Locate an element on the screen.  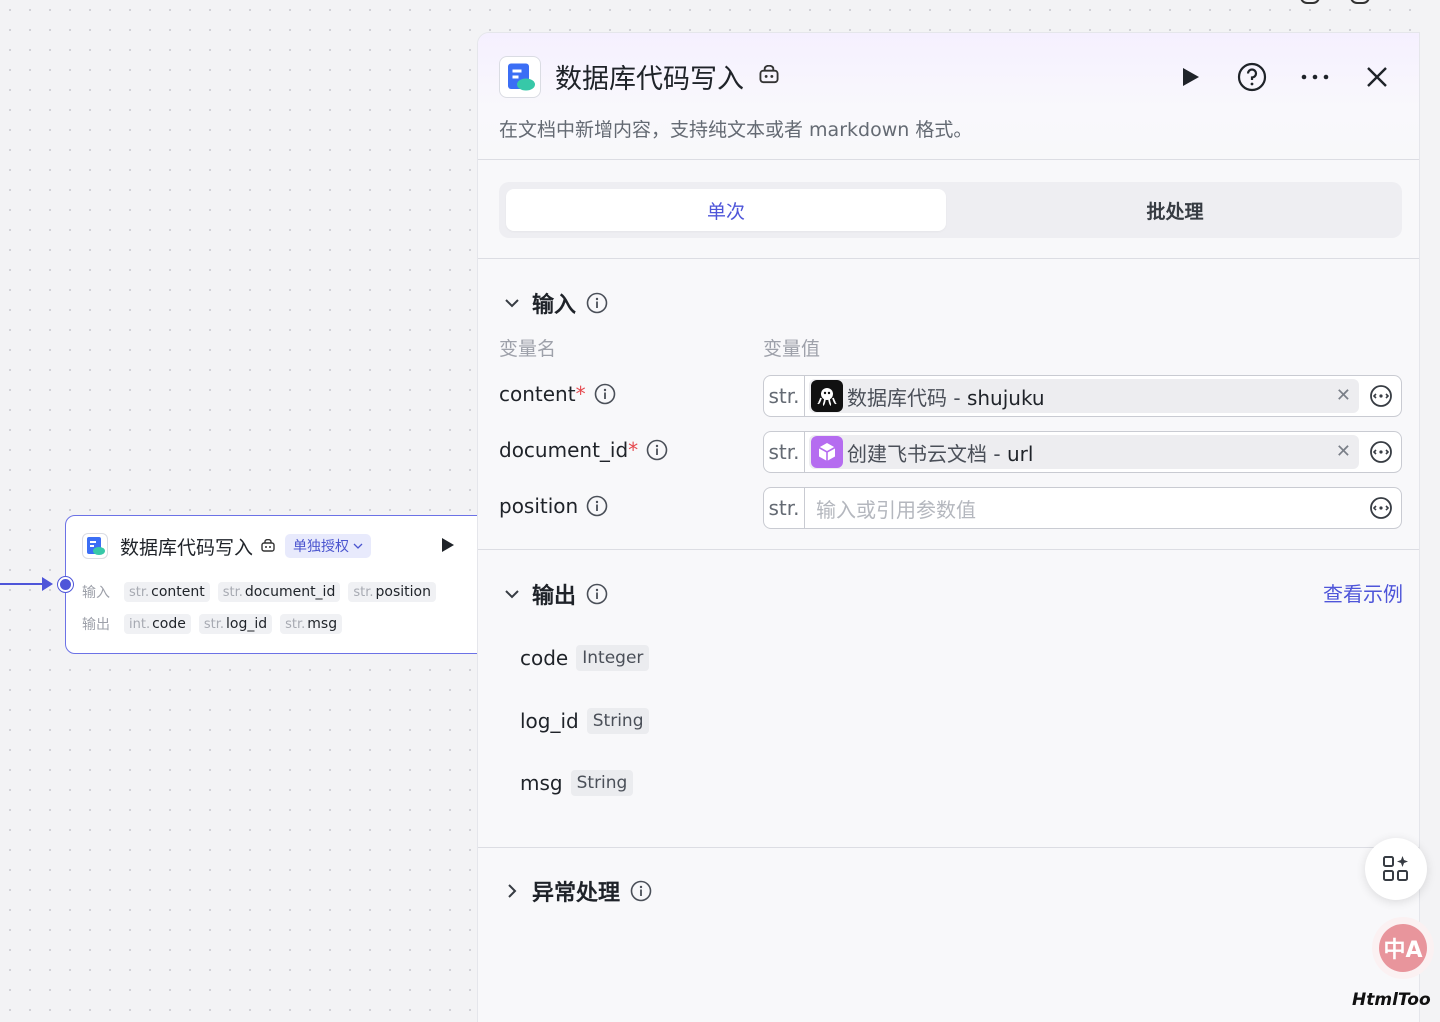
translate-icon: 中A is located at coordinates (1403, 948).